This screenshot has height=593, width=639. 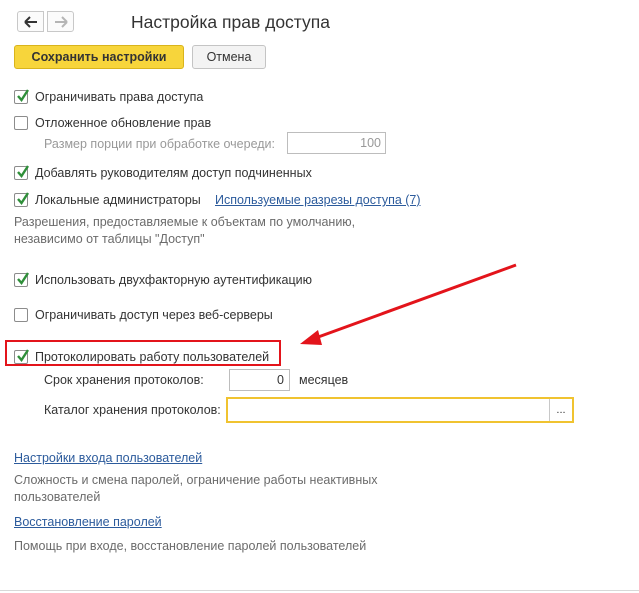 I want to click on arrow-right-icon, so click(x=61, y=21).